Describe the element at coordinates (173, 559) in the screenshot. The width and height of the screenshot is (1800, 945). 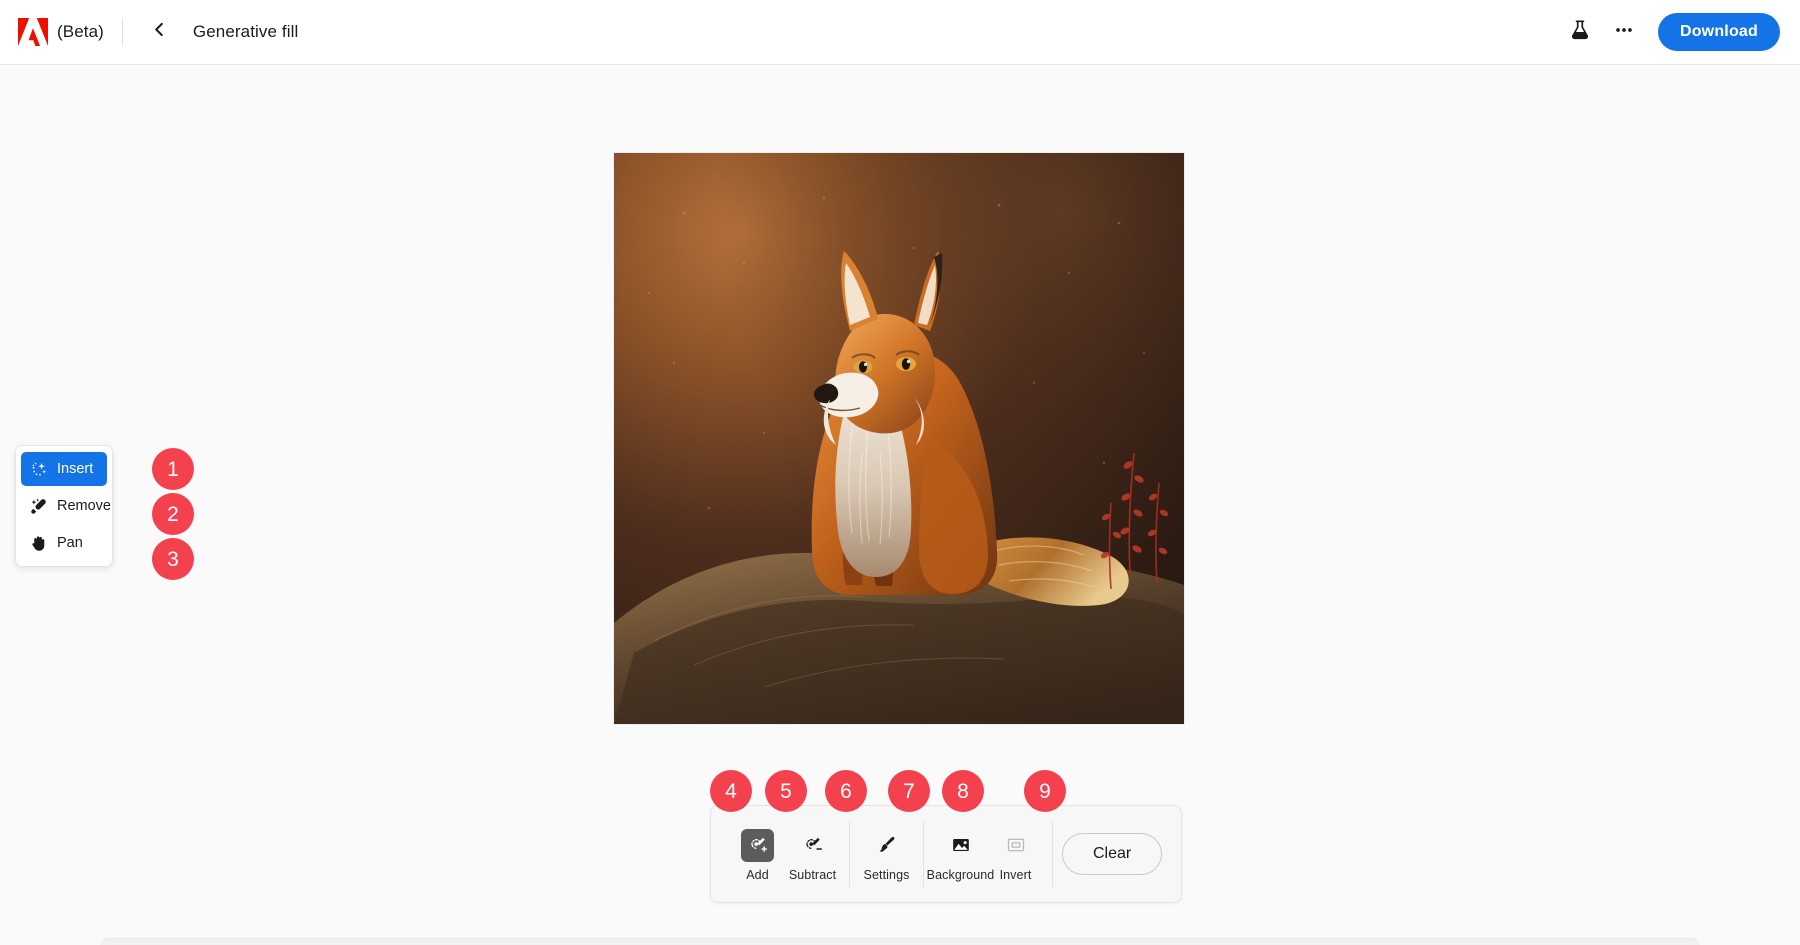
I see `callout-badge-3: 3` at that location.